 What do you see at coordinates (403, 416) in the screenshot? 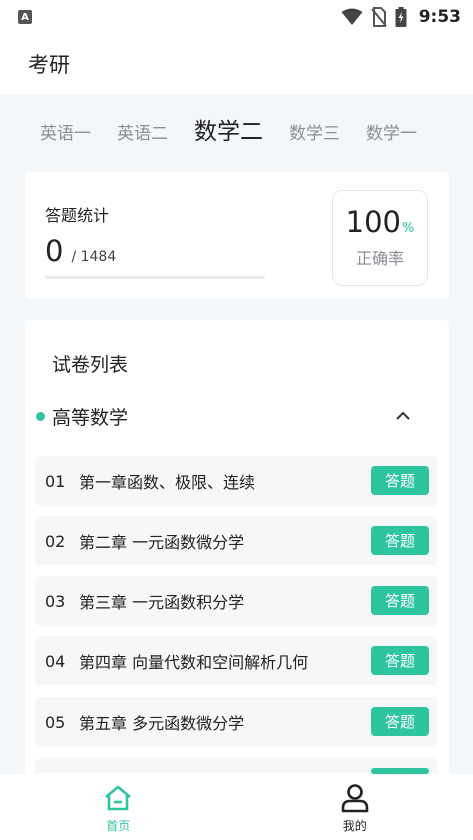
I see `chevron-up-icon` at bounding box center [403, 416].